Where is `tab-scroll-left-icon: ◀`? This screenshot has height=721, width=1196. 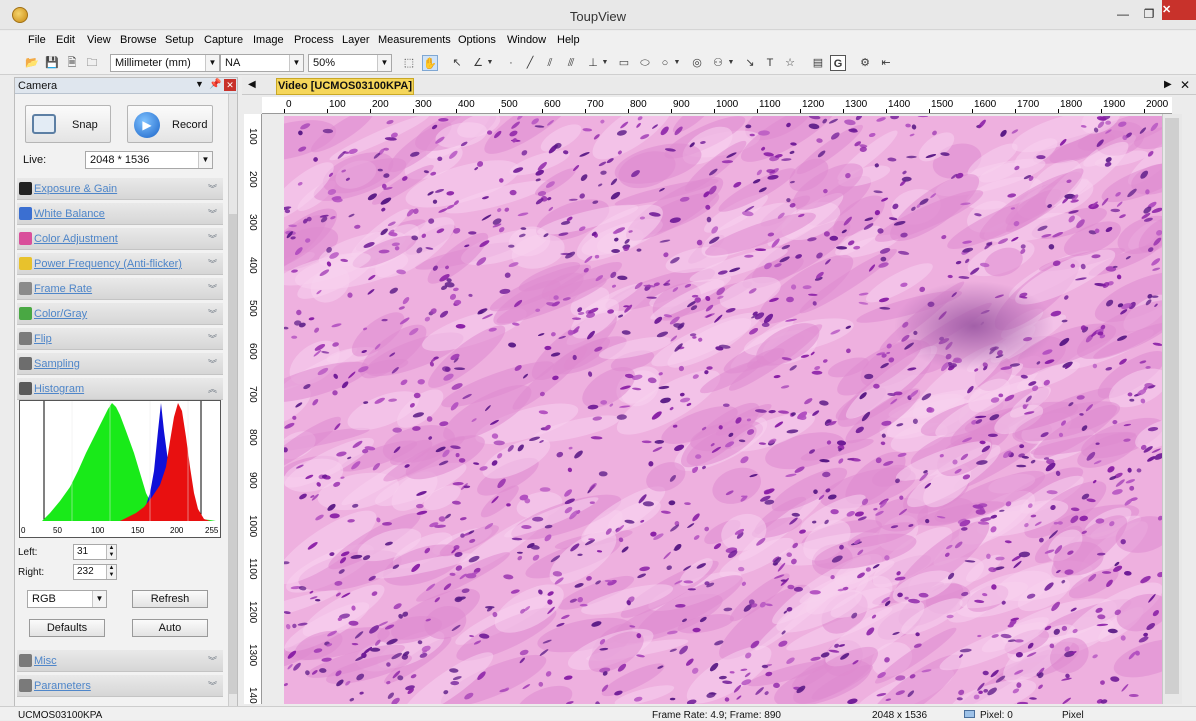 tab-scroll-left-icon: ◀ is located at coordinates (252, 84).